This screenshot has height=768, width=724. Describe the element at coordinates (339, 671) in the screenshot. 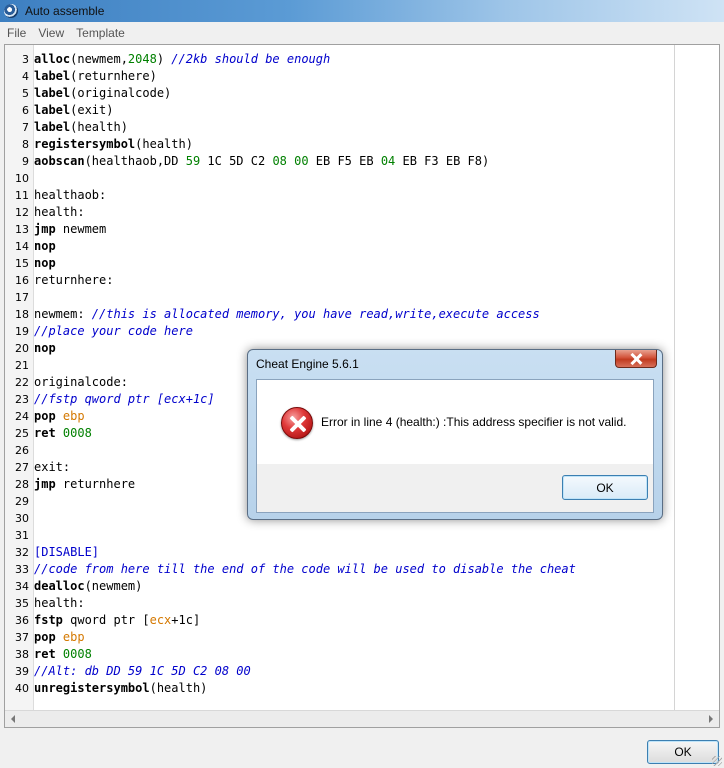

I see `code-line: 39 //Alt: db DD 59 1C 5D C2 08 00` at that location.